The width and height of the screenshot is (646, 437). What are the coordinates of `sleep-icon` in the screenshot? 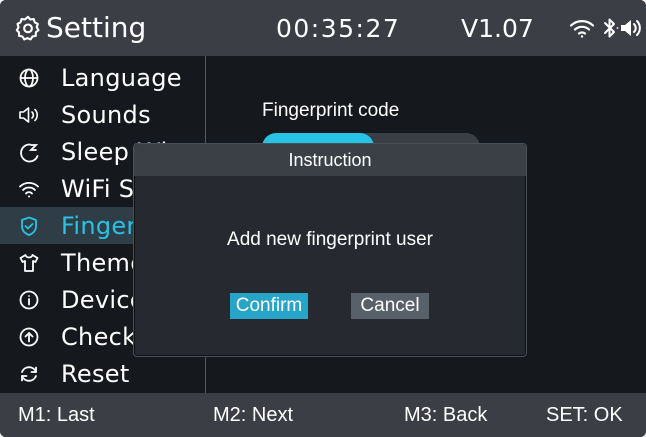 It's located at (29, 153).